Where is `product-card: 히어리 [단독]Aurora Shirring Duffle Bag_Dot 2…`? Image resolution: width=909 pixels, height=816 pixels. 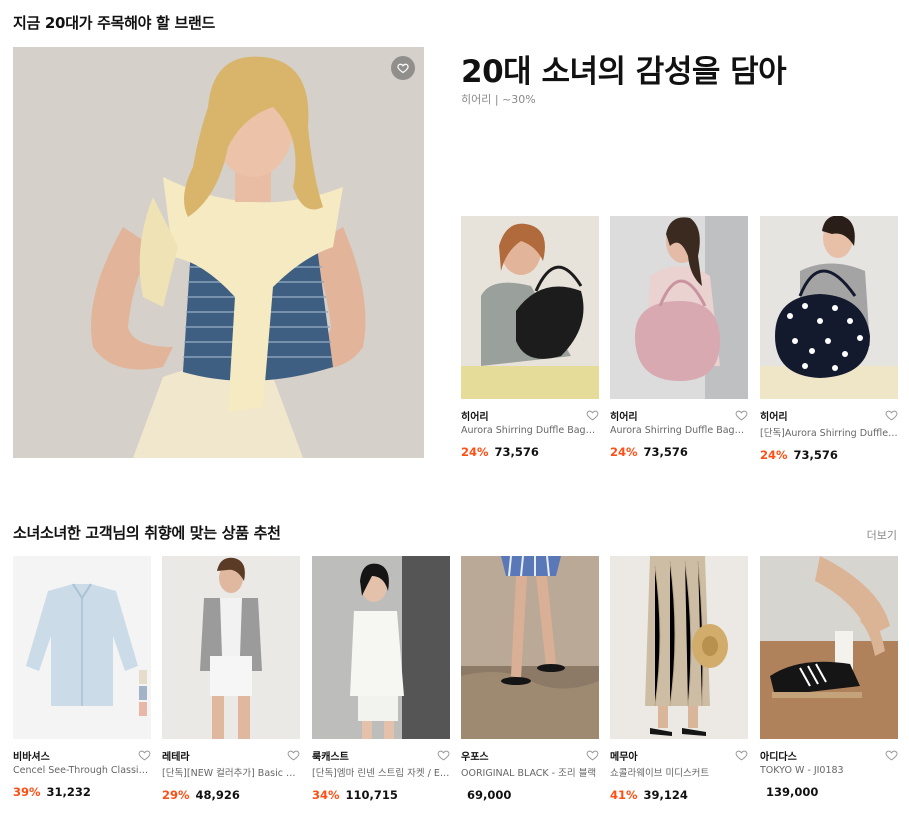 product-card: 히어리 [단독]Aurora Shirring Duffle Bag_Dot 2… is located at coordinates (829, 339).